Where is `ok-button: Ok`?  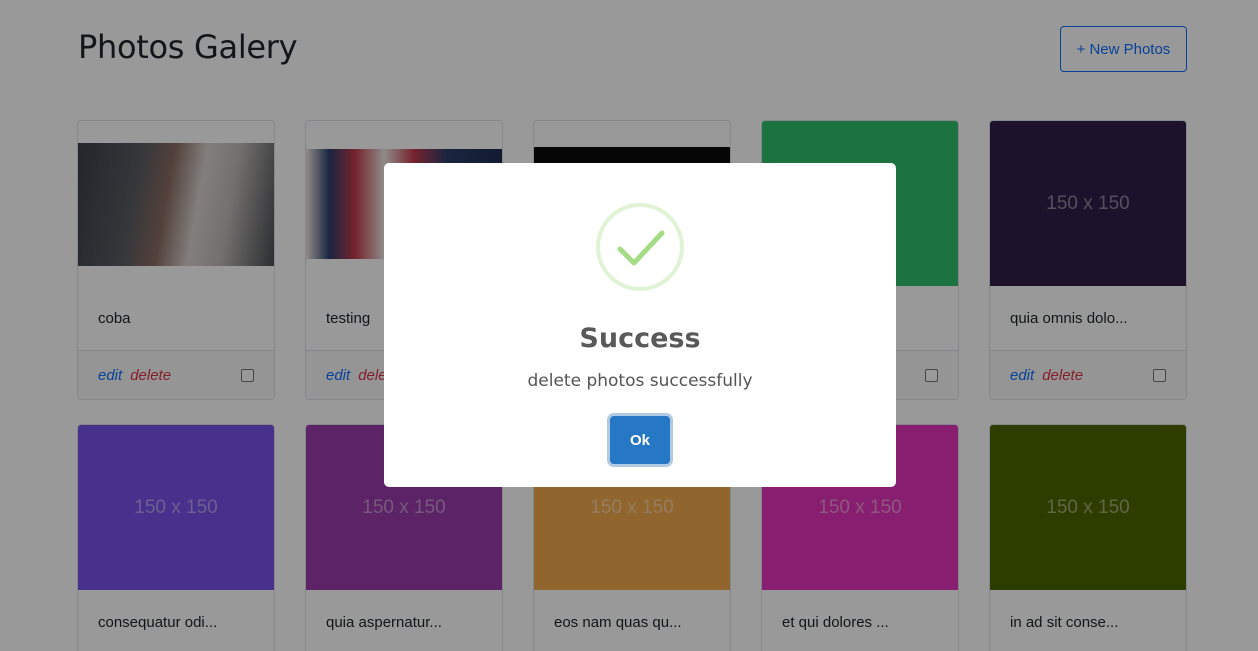 ok-button: Ok is located at coordinates (640, 440).